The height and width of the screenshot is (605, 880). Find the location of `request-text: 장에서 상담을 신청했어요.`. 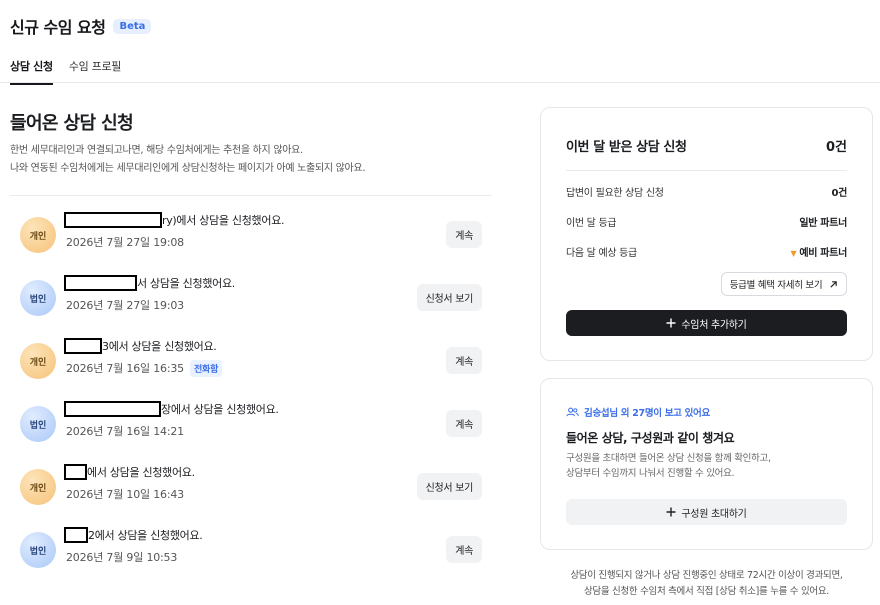

request-text: 장에서 상담을 신청했어요. is located at coordinates (220, 409).